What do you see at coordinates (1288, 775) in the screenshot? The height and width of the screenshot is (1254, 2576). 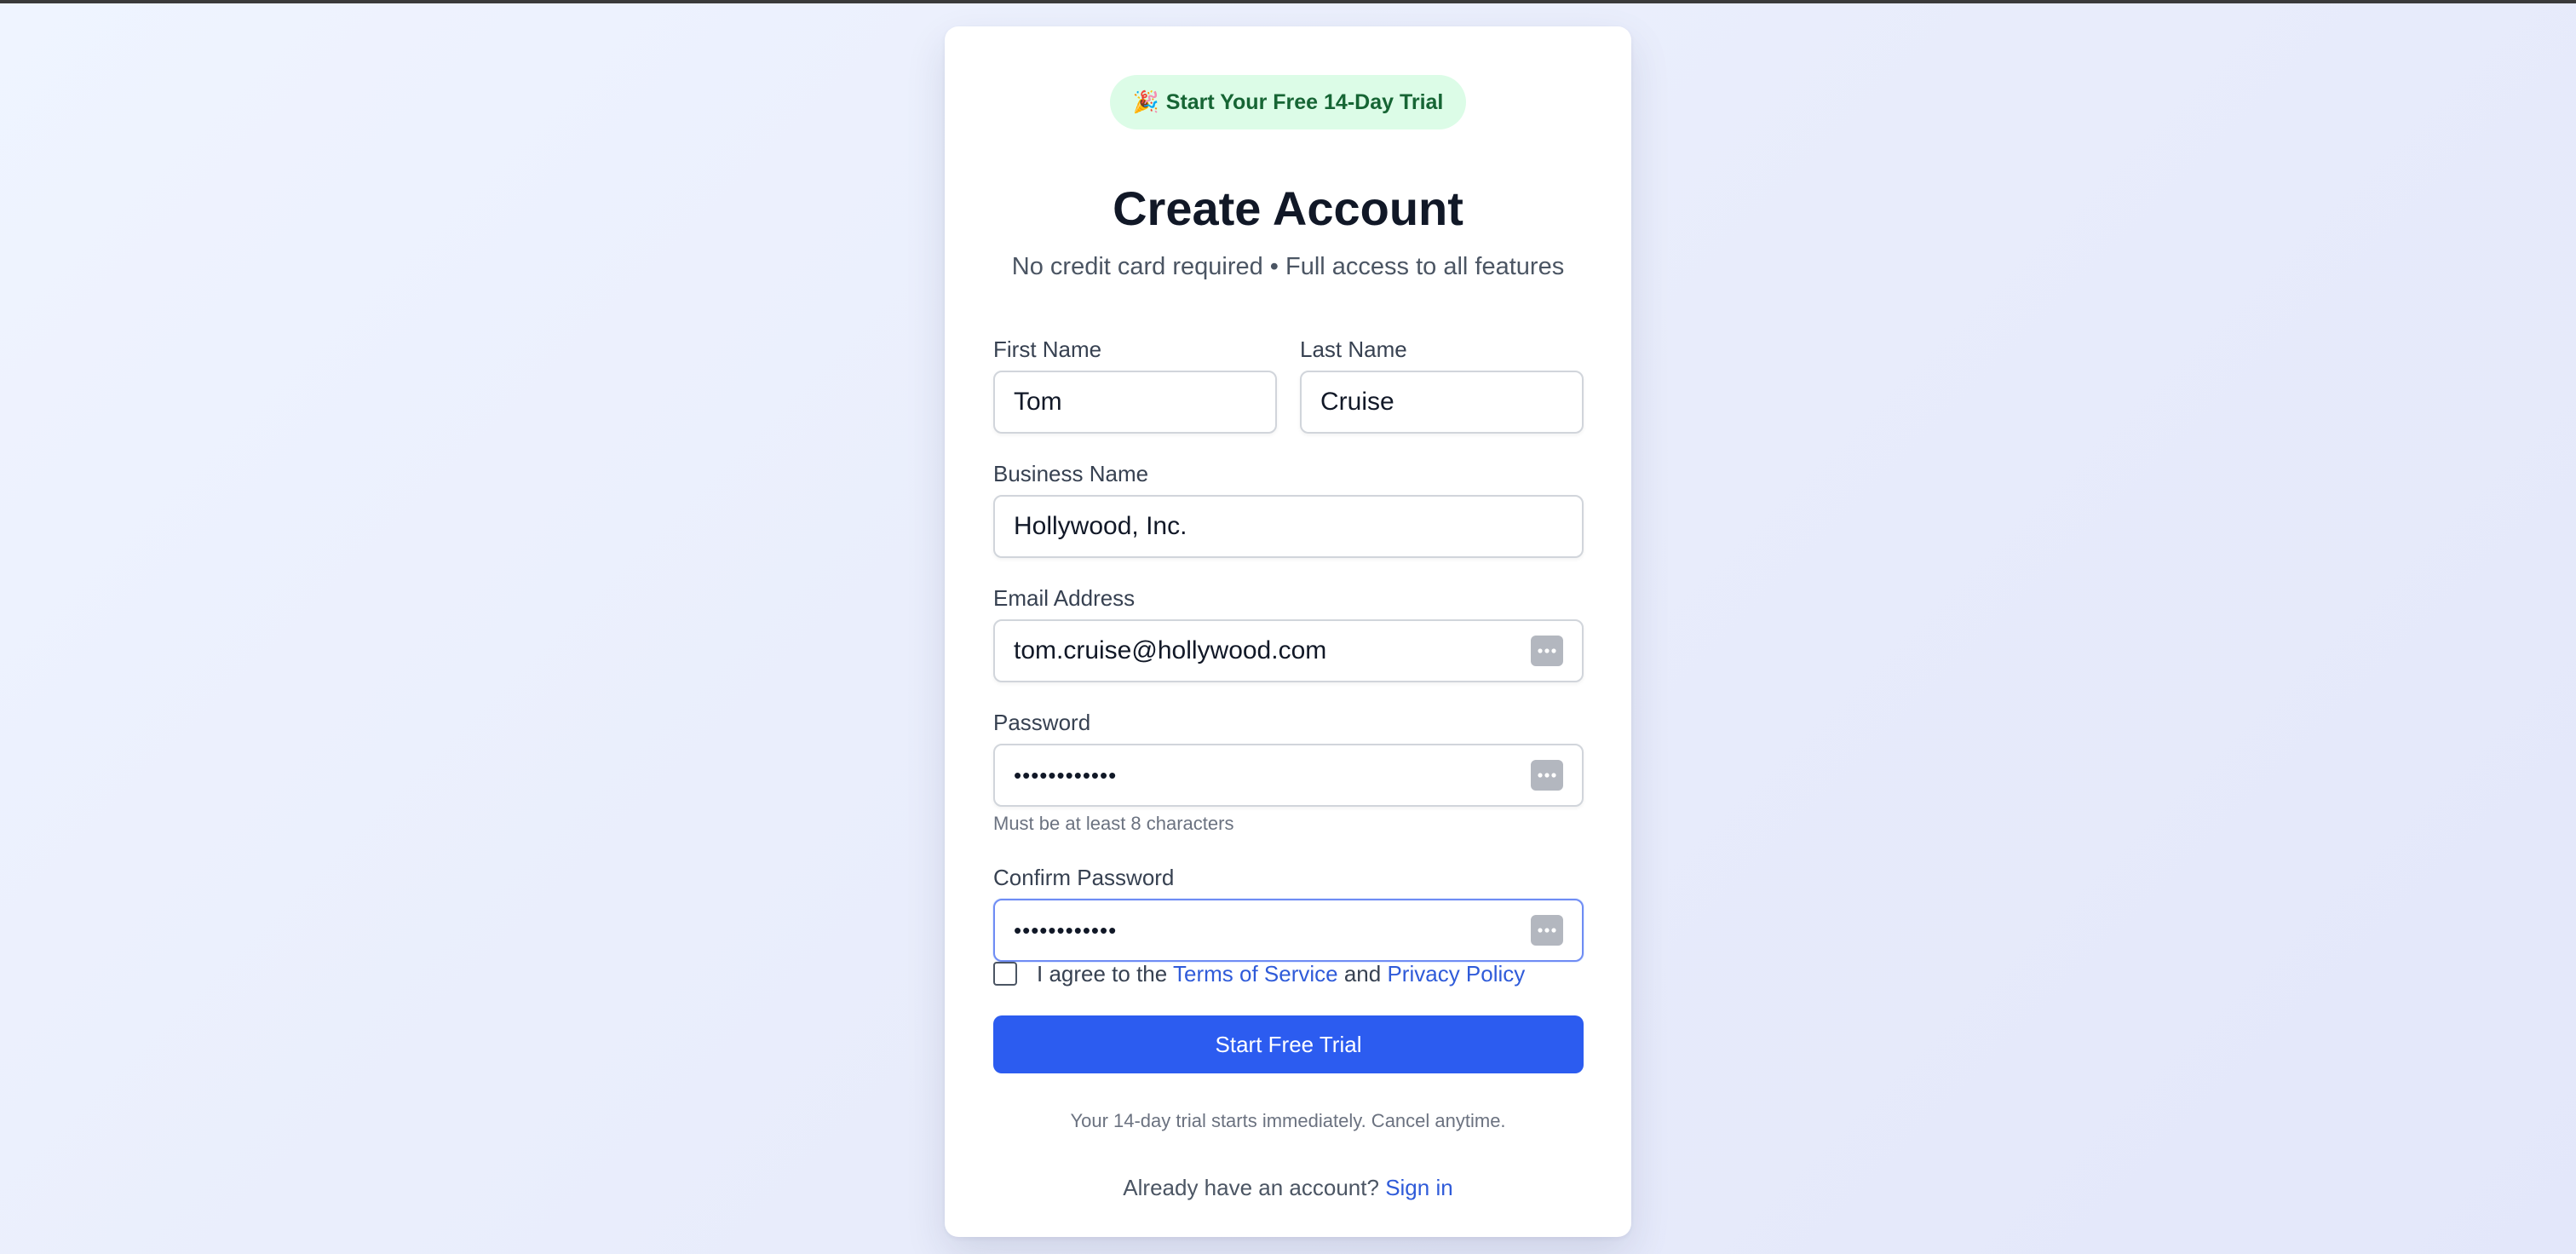 I see `password-field: ••••••••••••` at bounding box center [1288, 775].